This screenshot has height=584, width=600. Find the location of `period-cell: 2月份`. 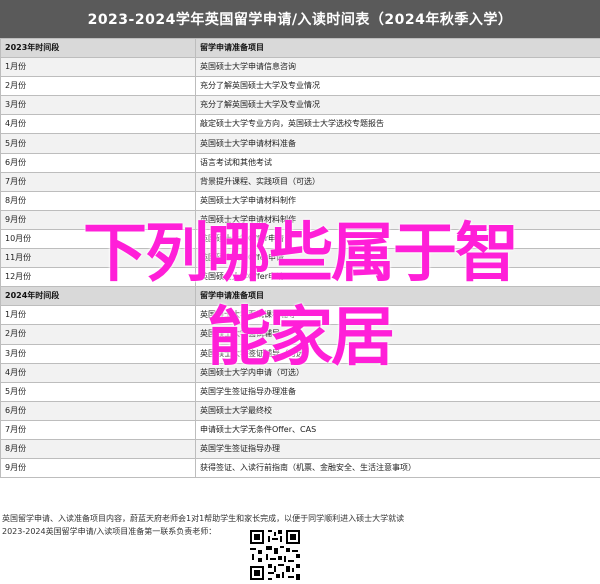

period-cell: 2月份 is located at coordinates (98, 86).